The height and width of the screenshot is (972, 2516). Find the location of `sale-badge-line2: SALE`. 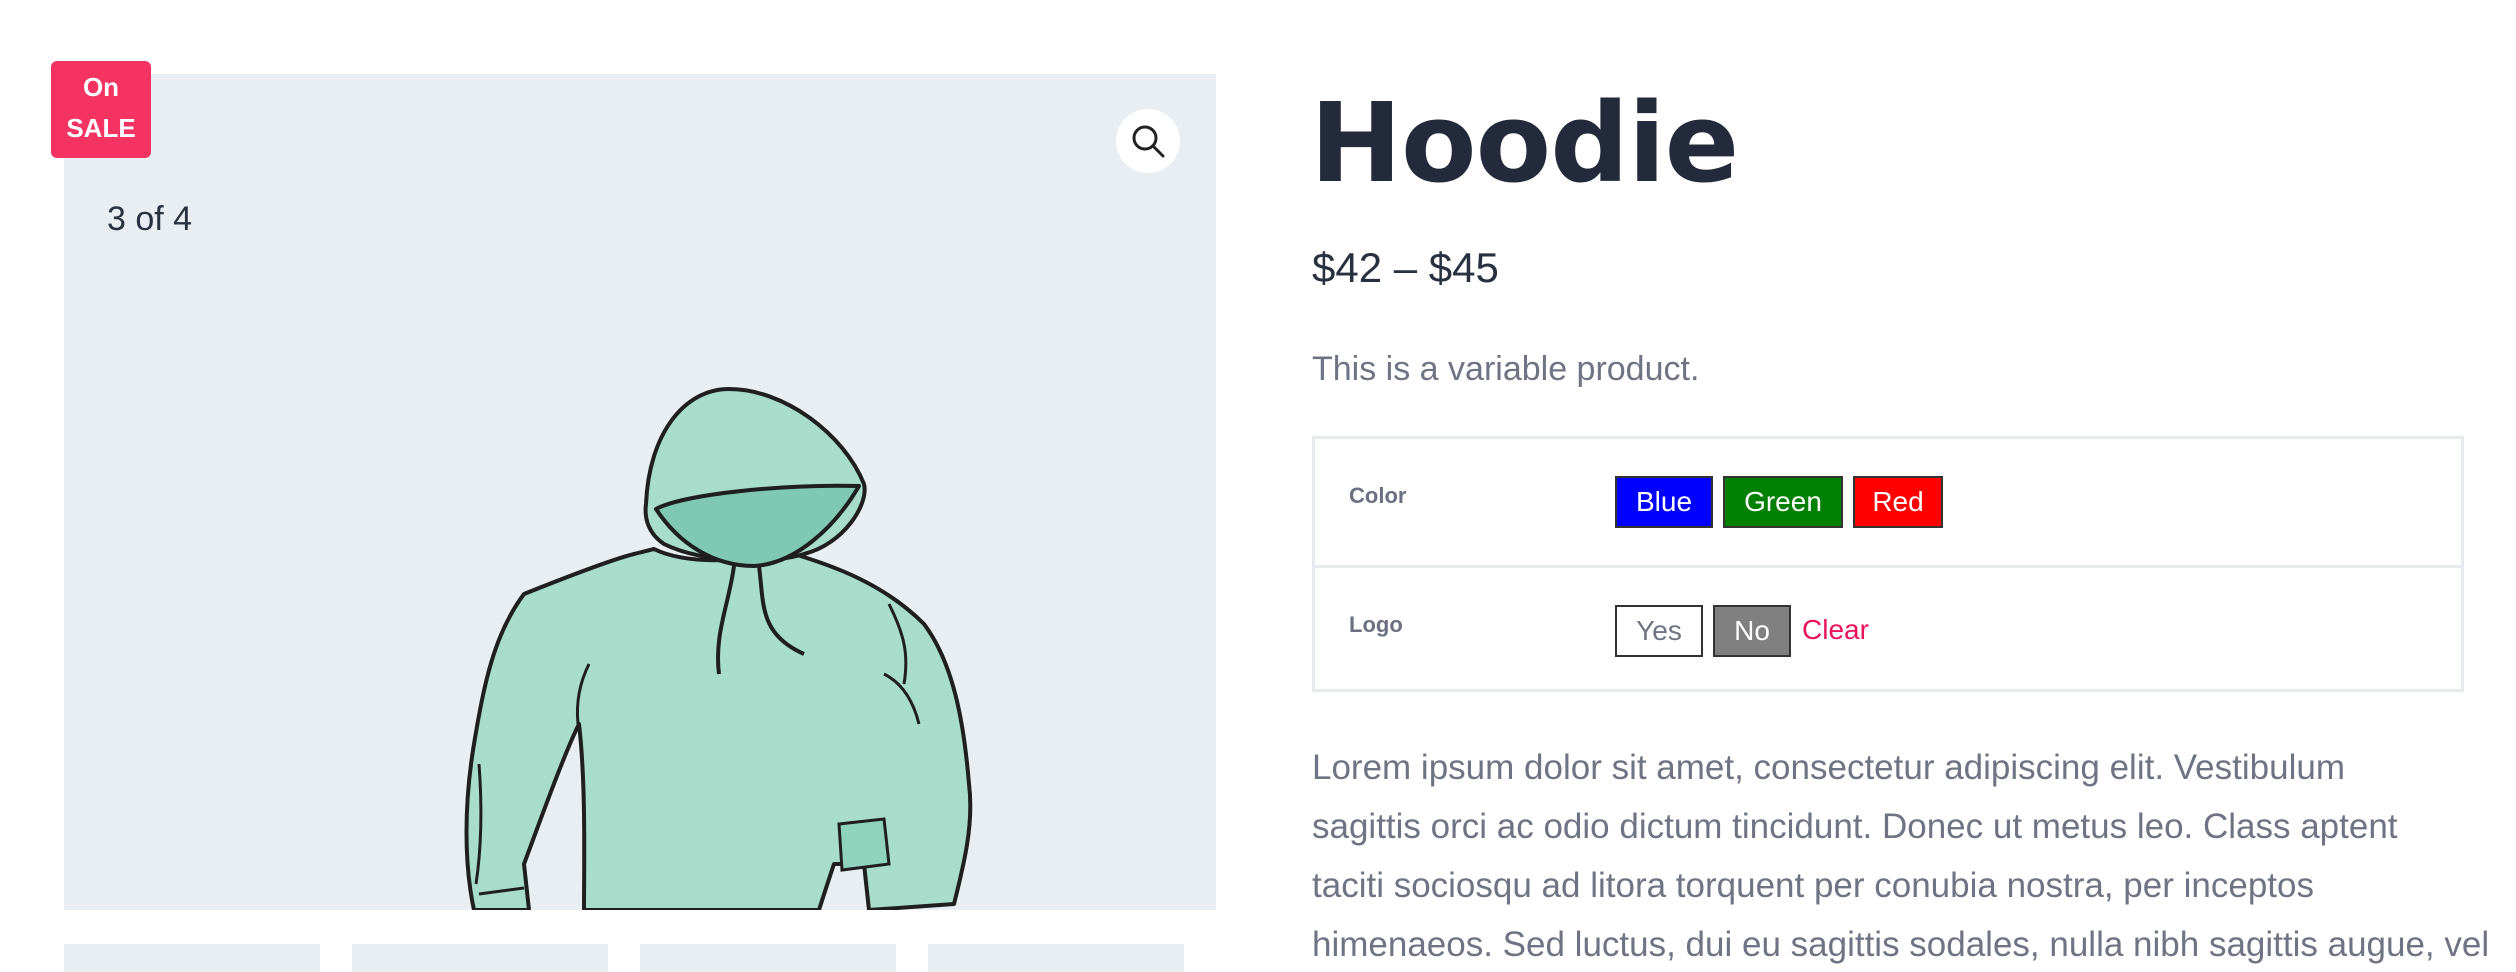

sale-badge-line2: SALE is located at coordinates (101, 128).